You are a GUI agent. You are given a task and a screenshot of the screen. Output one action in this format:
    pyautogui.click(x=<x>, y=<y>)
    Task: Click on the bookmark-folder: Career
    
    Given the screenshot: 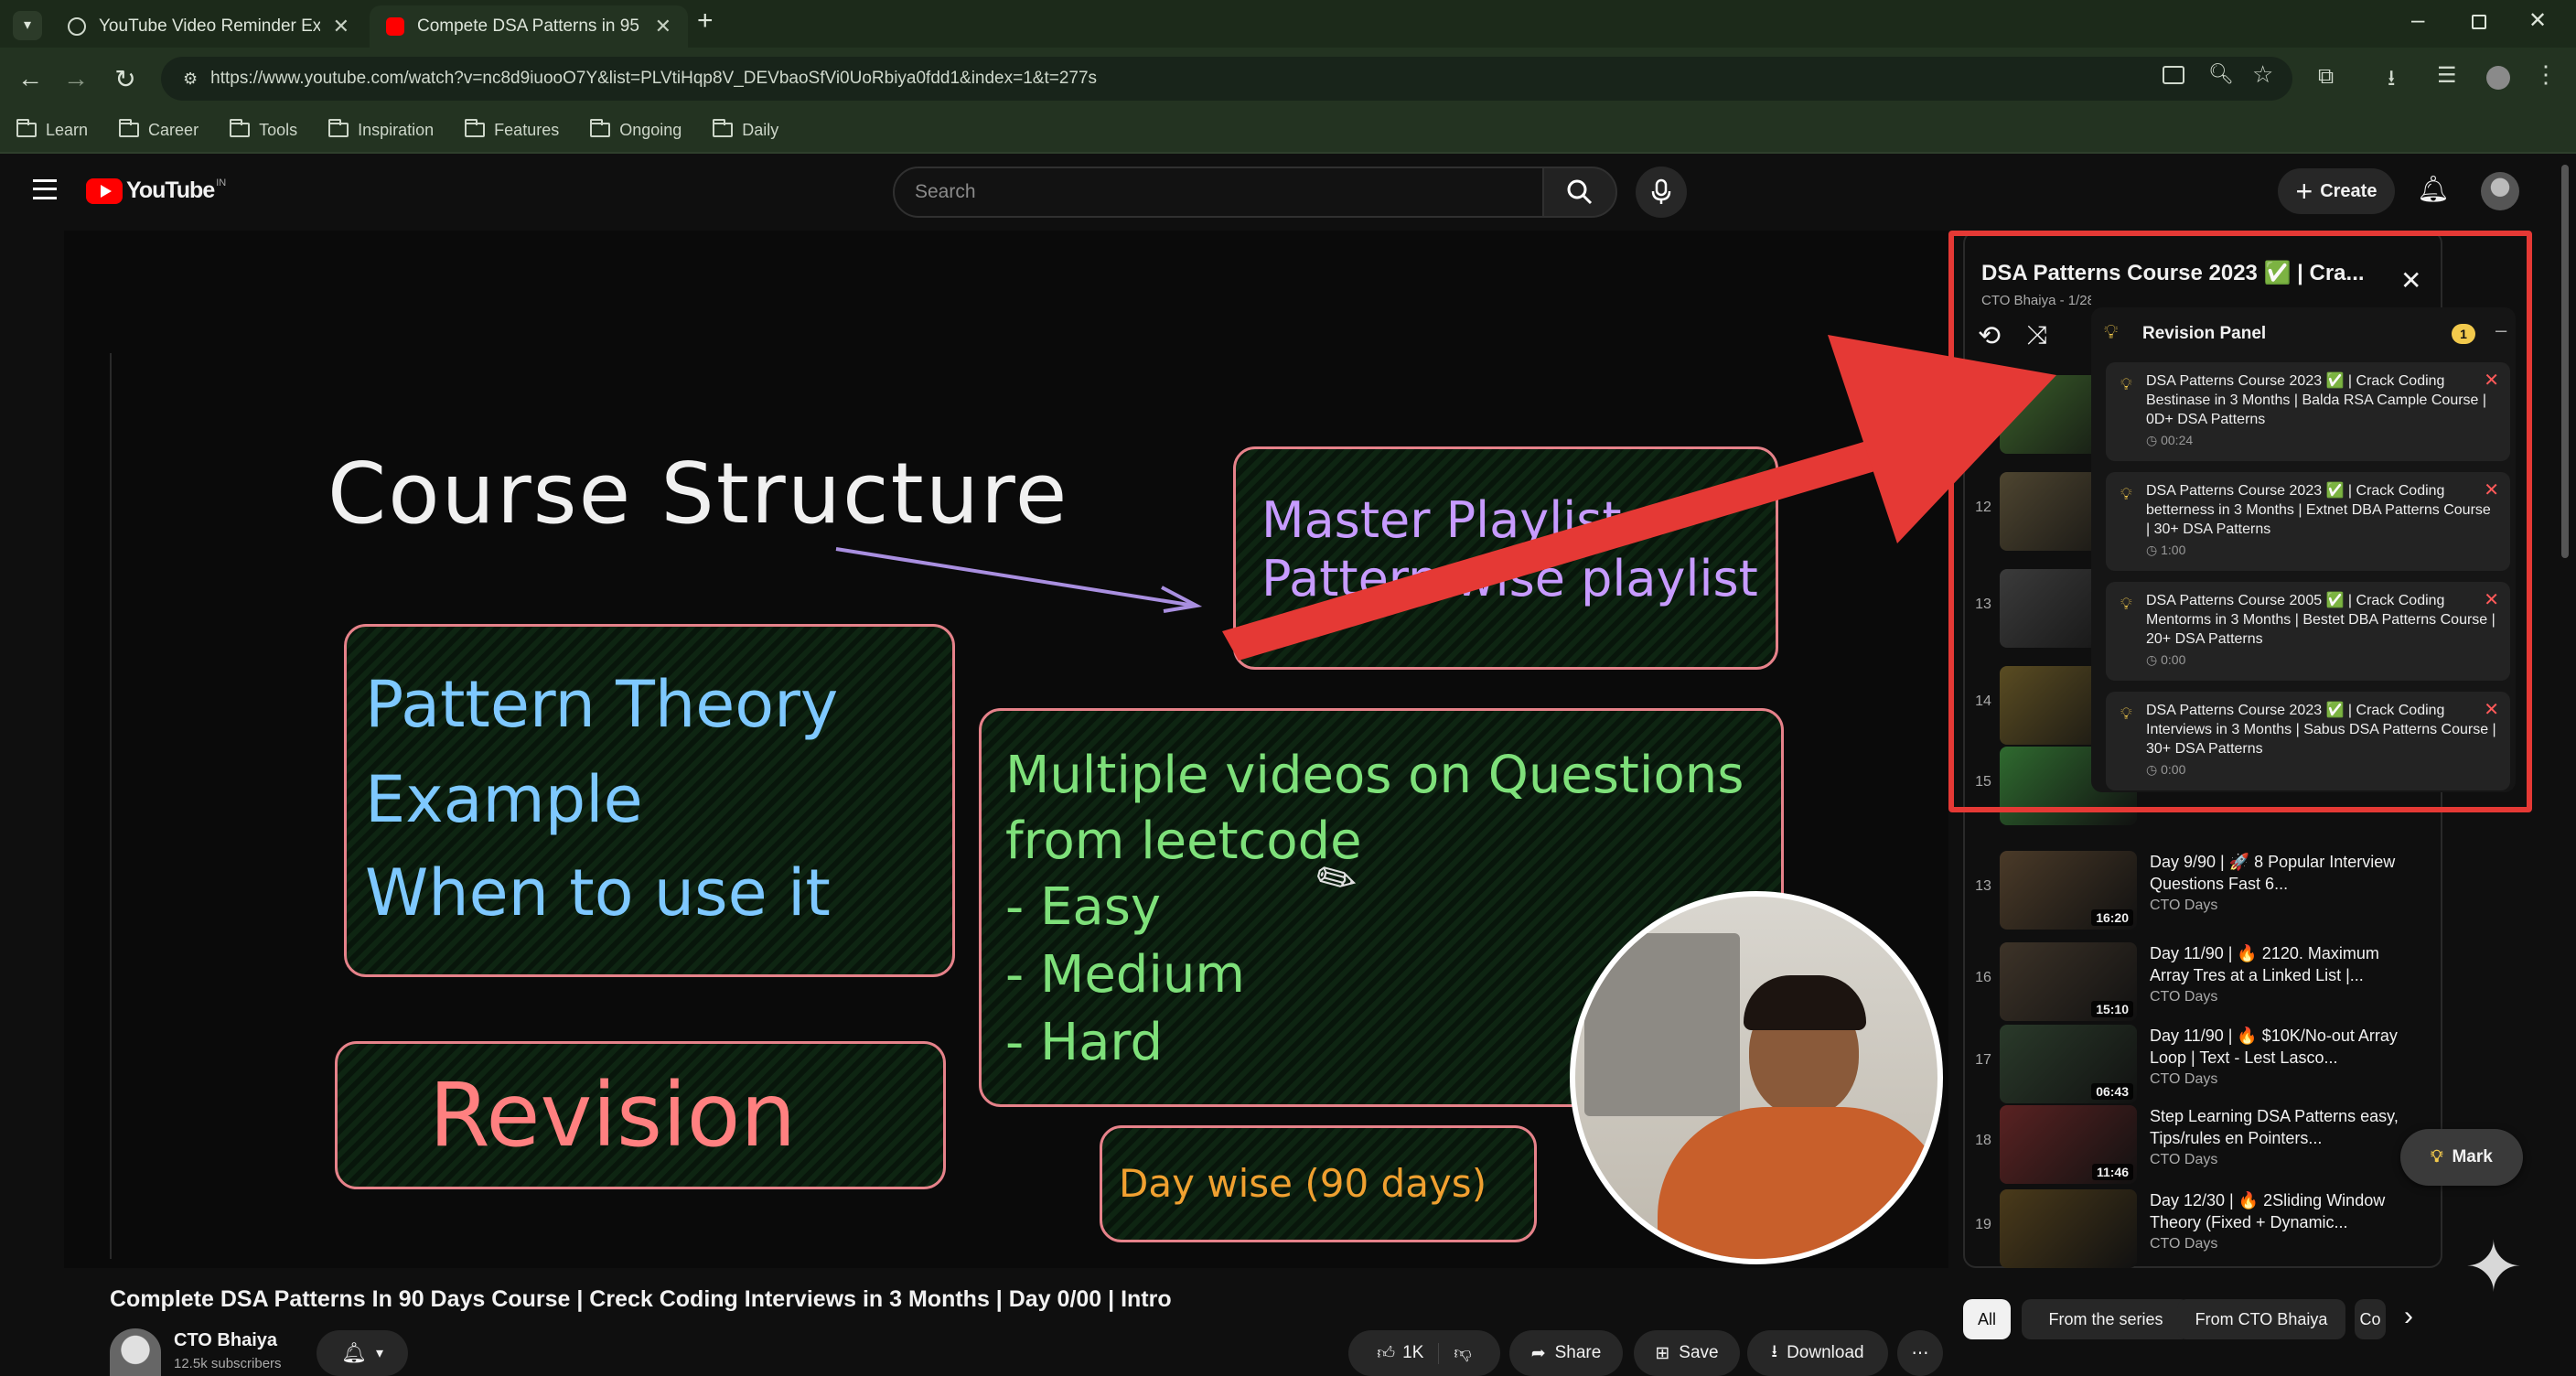 What is the action you would take?
    pyautogui.click(x=159, y=129)
    